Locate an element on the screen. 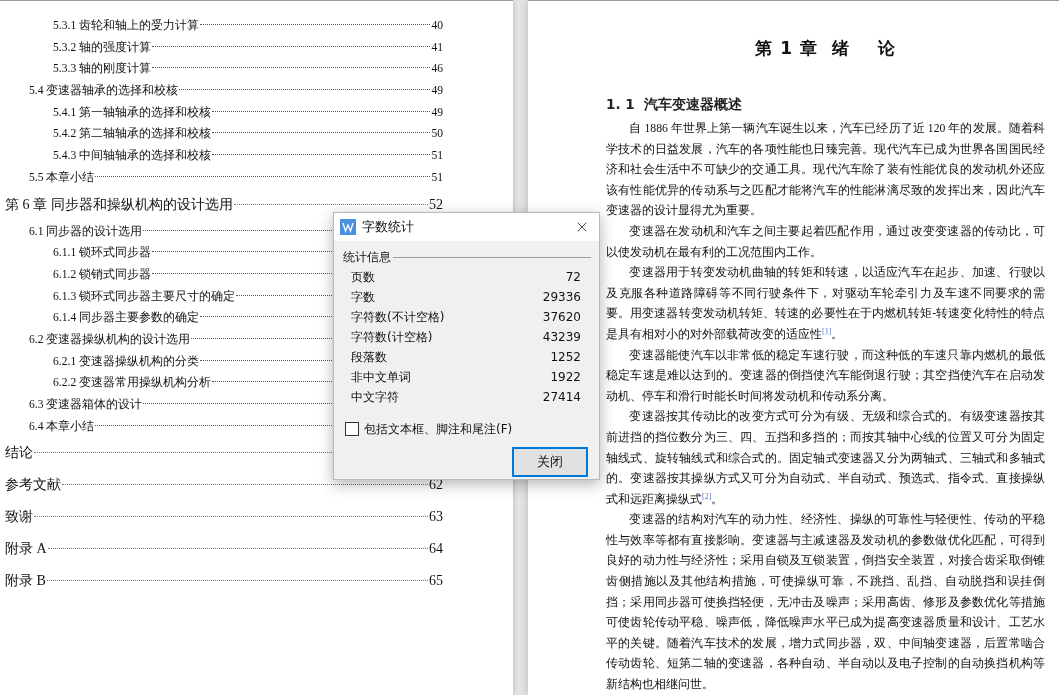 The width and height of the screenshot is (1059, 695). app-logo-icon is located at coordinates (348, 227).